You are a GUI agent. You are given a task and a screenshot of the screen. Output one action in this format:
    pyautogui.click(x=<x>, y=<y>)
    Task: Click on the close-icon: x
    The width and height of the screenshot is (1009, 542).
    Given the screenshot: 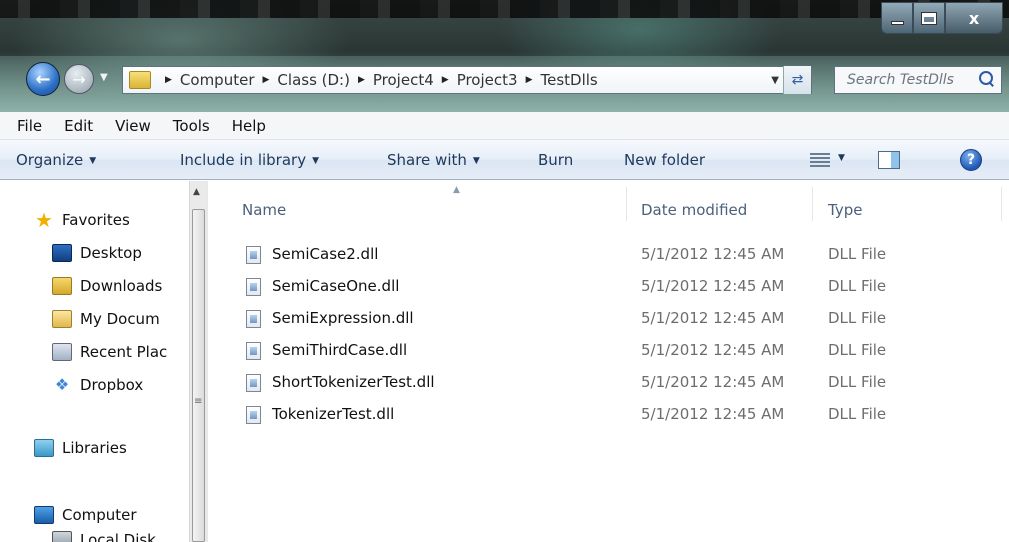 What is the action you would take?
    pyautogui.click(x=974, y=18)
    